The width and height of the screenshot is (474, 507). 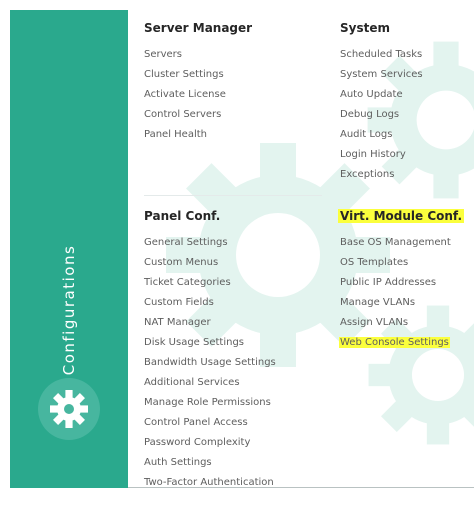 What do you see at coordinates (381, 177) in the screenshot?
I see `link-exceptions: Exceptions` at bounding box center [381, 177].